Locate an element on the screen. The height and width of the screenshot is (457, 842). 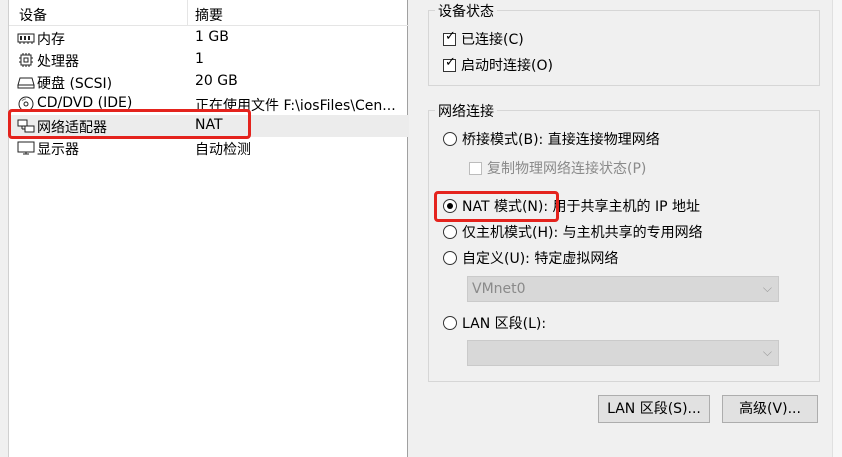
checkbox-box is located at coordinates (475, 168).